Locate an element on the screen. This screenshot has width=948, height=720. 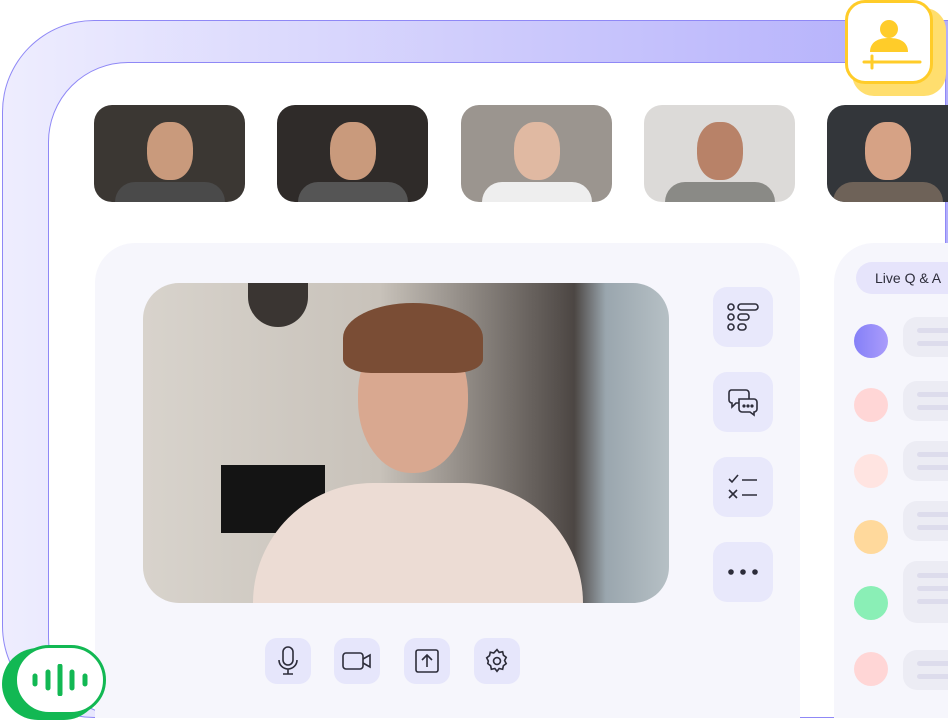
microphone-button is located at coordinates (288, 661).